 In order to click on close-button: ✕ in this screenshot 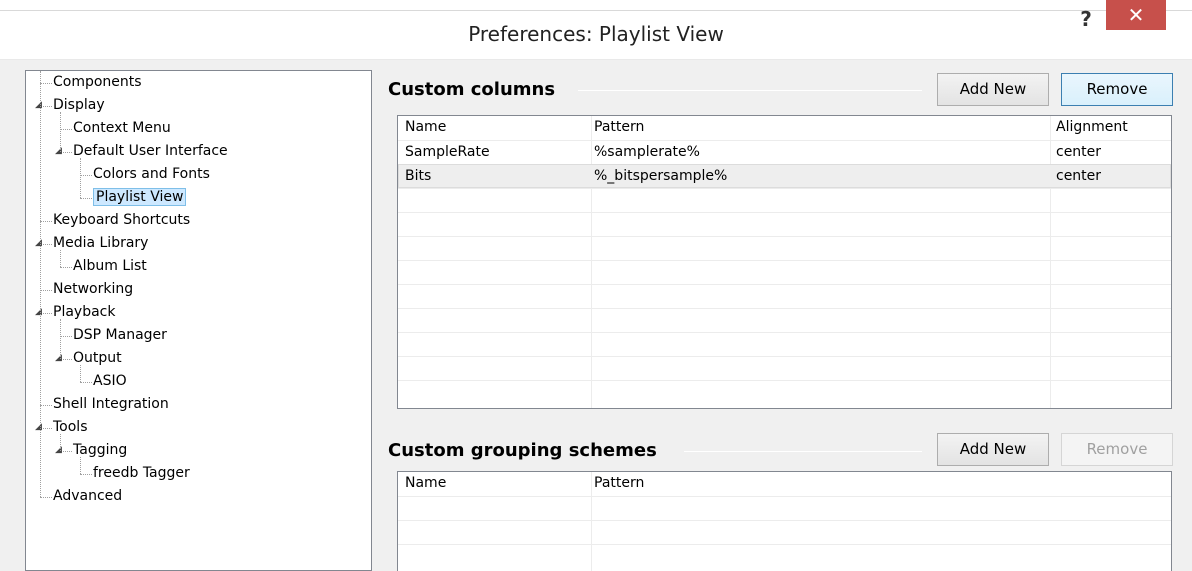, I will do `click(1136, 15)`.